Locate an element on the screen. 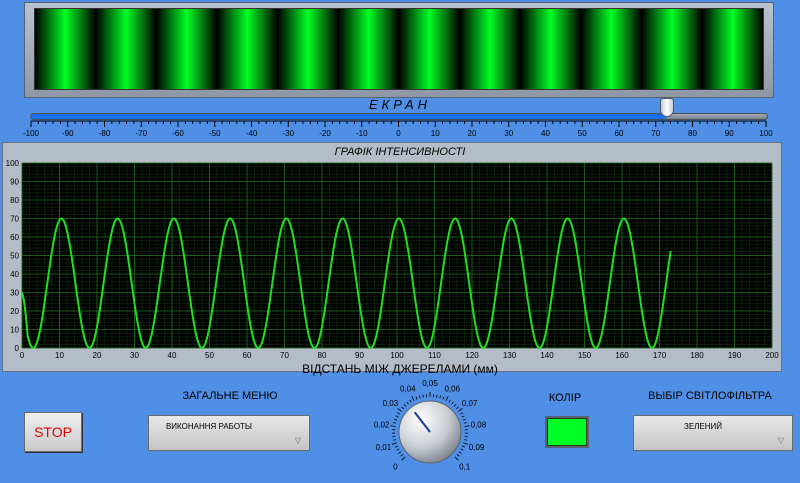  slider-tick-label: 60 is located at coordinates (619, 133).